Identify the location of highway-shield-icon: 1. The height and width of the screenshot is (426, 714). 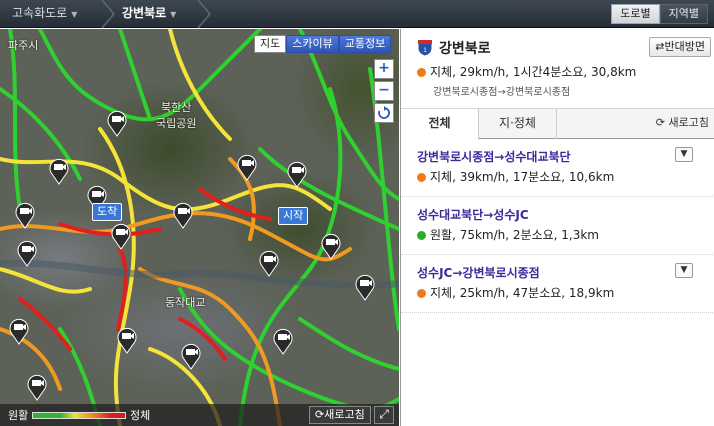
(425, 48).